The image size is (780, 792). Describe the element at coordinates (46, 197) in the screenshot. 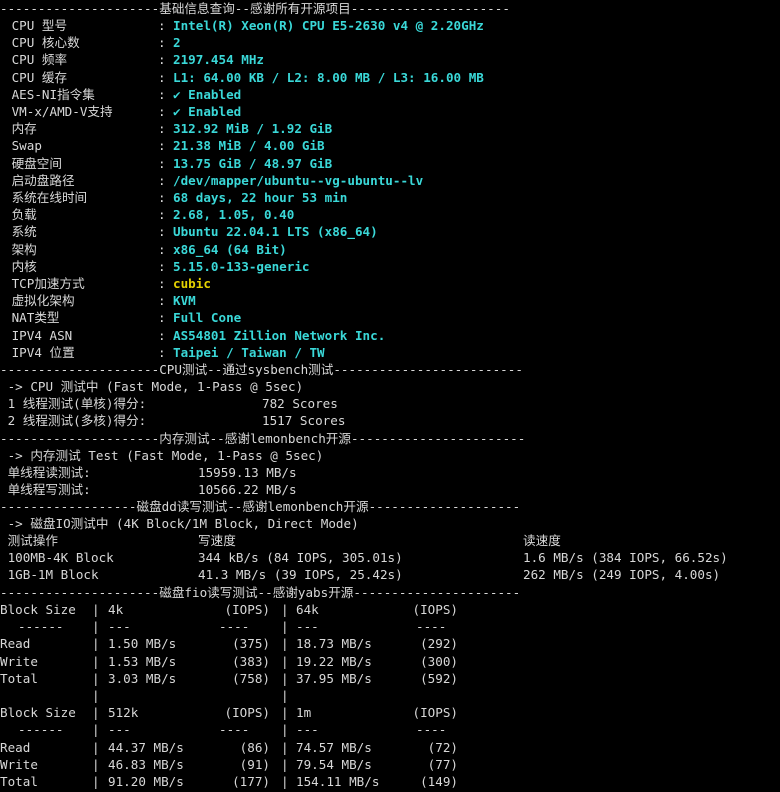

I see `info-label: 系统在线时间` at that location.